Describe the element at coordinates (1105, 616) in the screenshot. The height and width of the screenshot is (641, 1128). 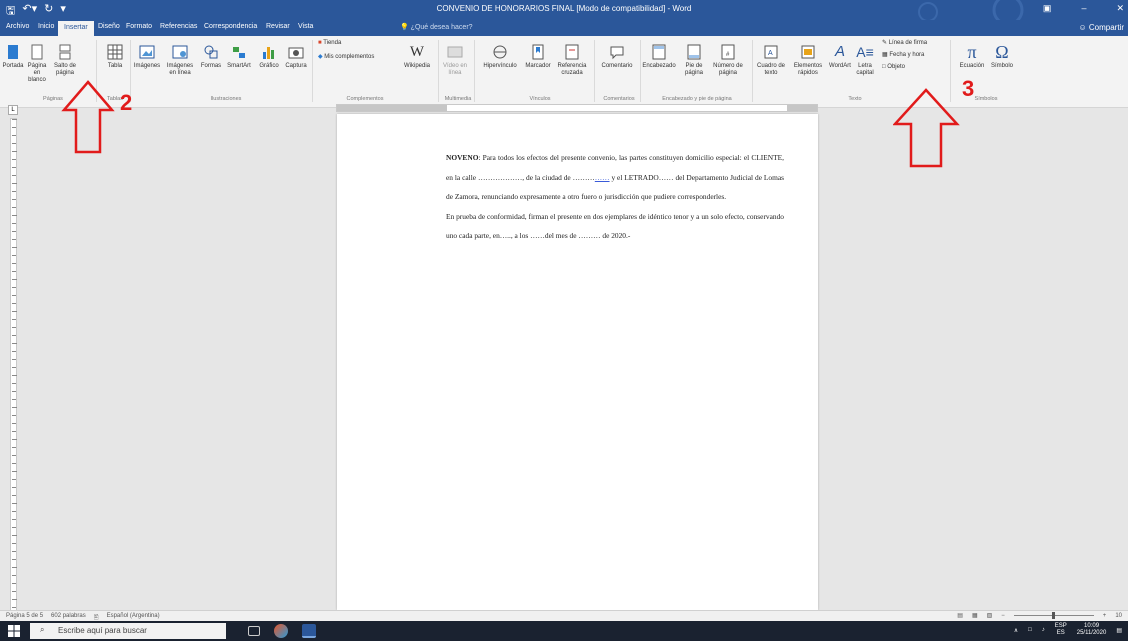
I see `zoom-in-icon: +` at that location.